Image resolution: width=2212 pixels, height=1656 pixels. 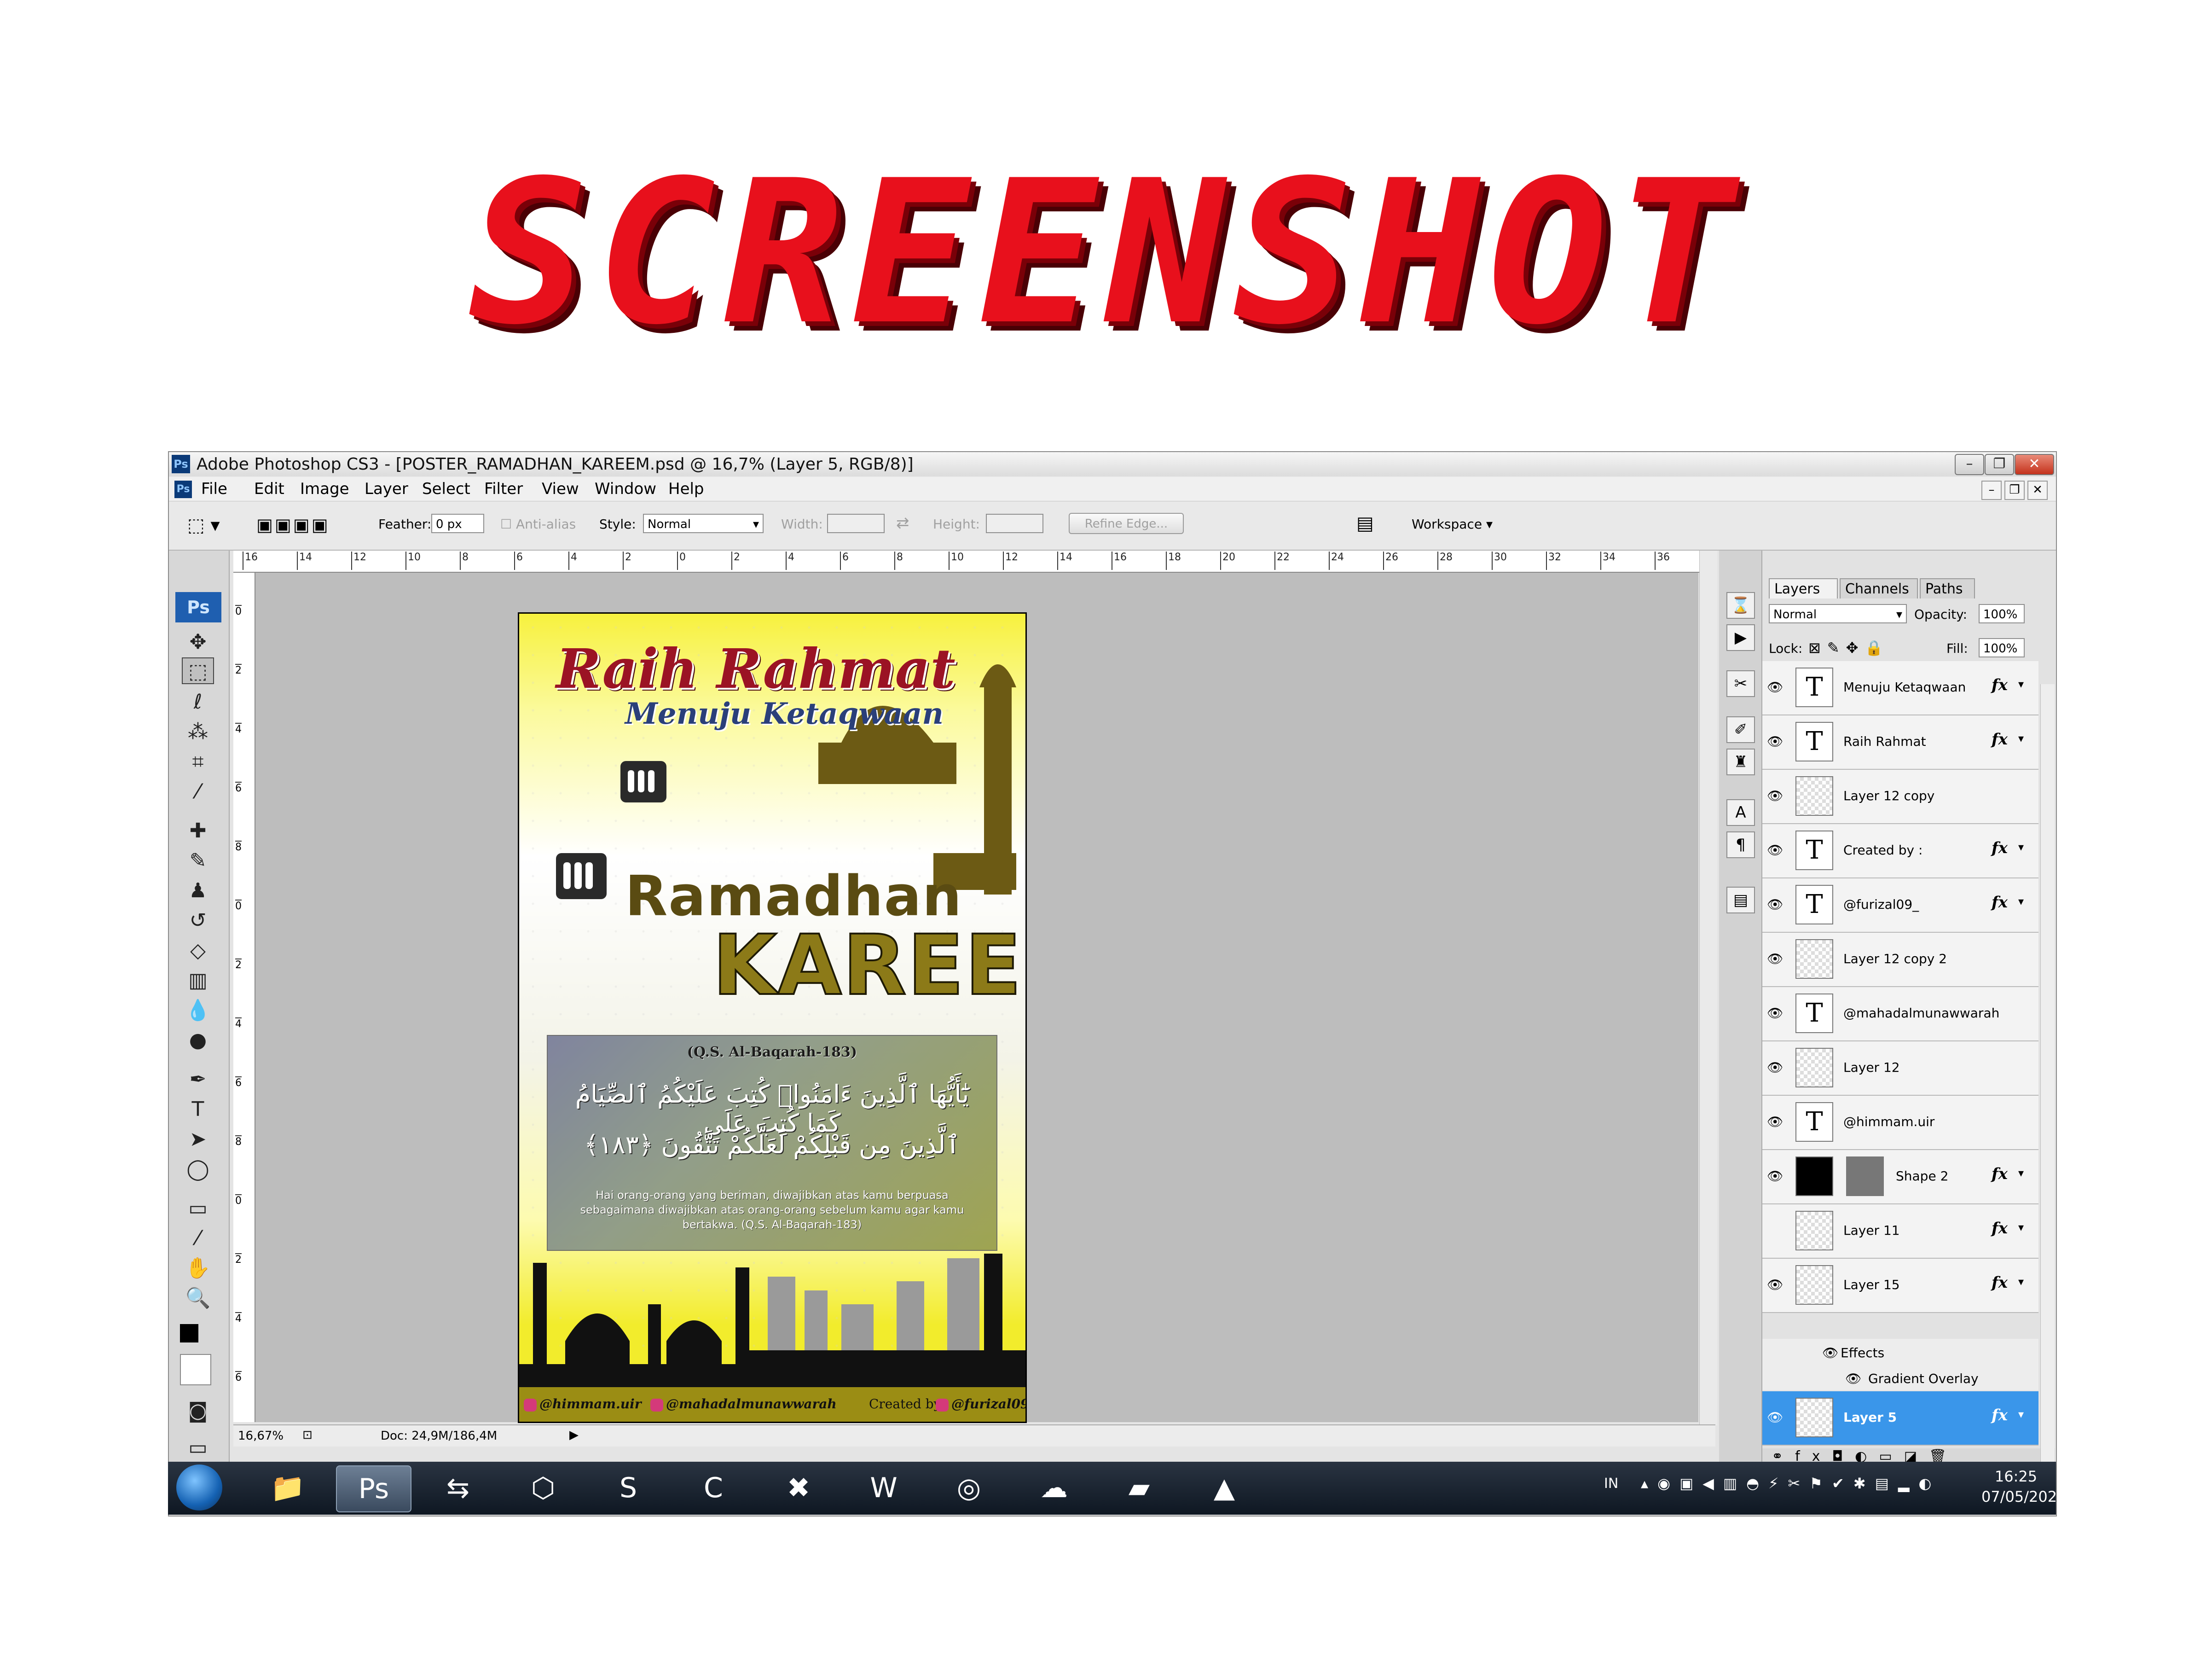 What do you see at coordinates (261, 1436) in the screenshot?
I see `zoom-level: 16,67%` at bounding box center [261, 1436].